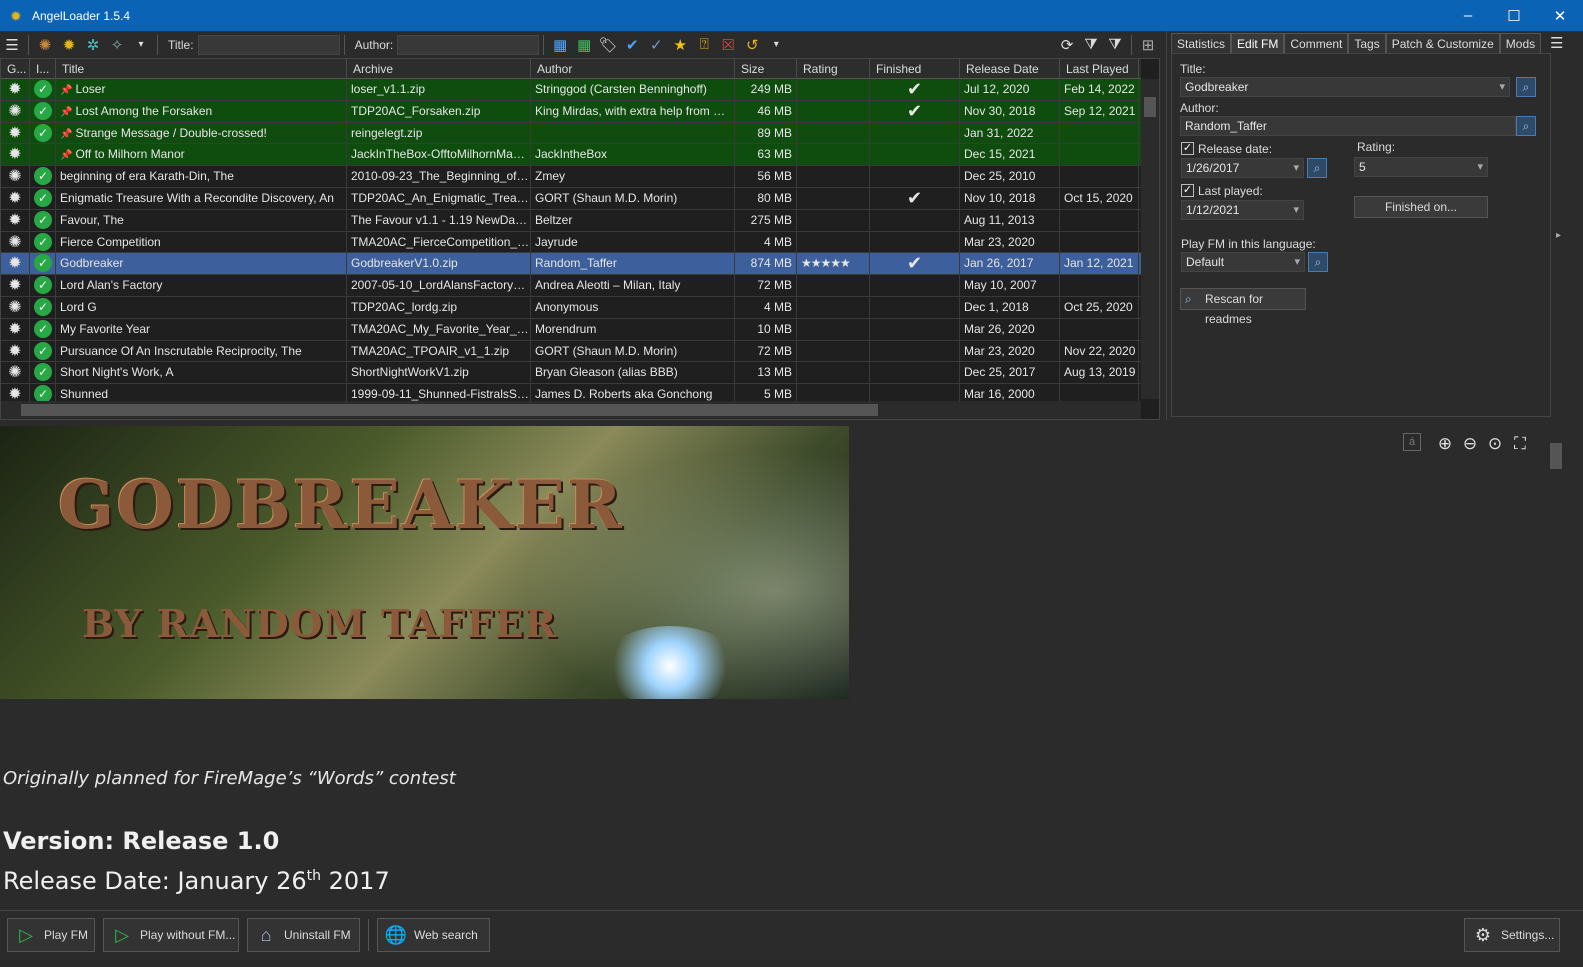  What do you see at coordinates (633, 69) in the screenshot?
I see `column-author: Author` at bounding box center [633, 69].